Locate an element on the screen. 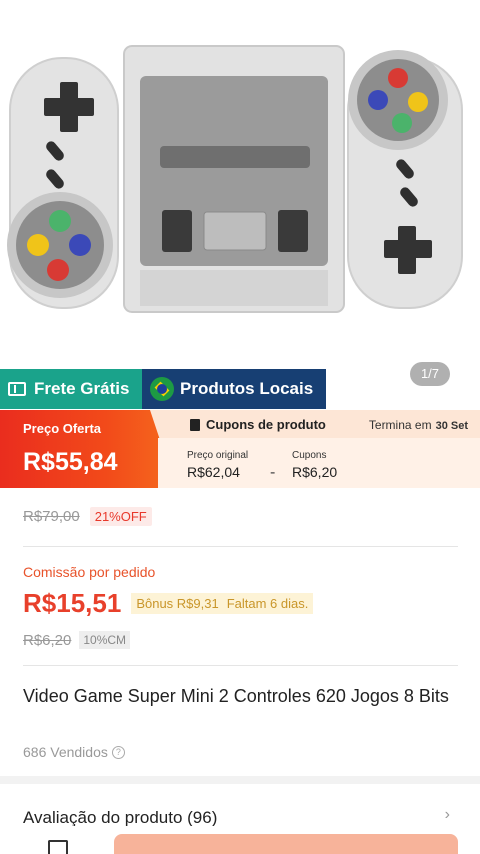 This screenshot has height=854, width=480. local-products-badge: Produtos Locais is located at coordinates (234, 389).